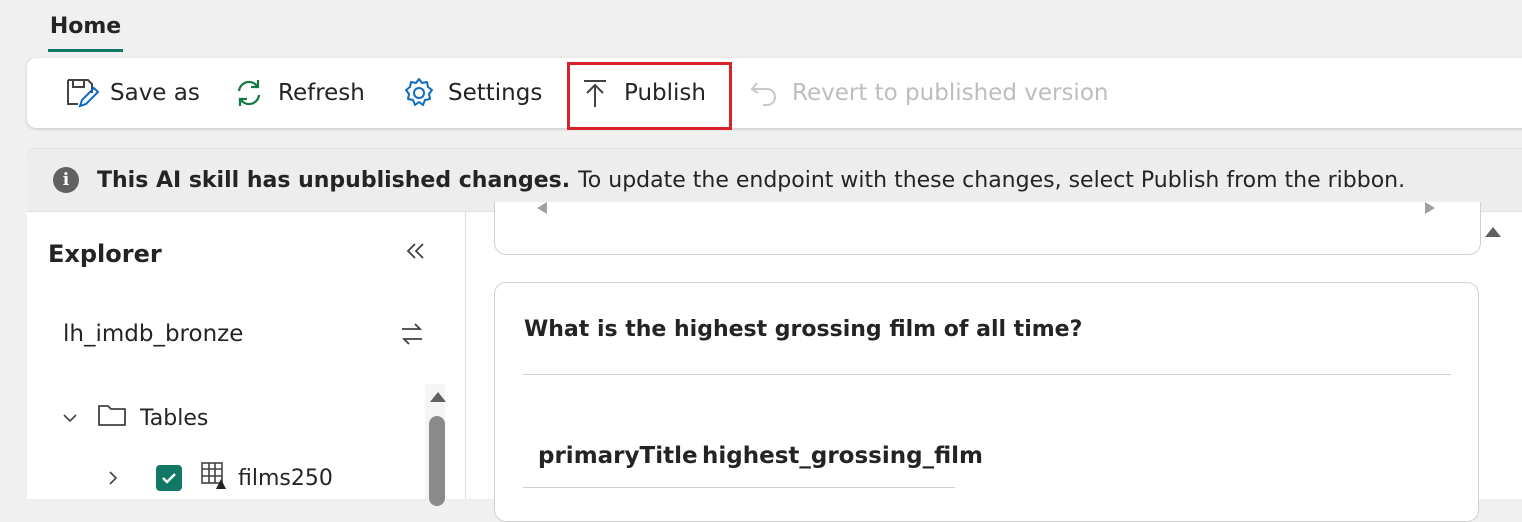 This screenshot has height=522, width=1522. Describe the element at coordinates (1493, 232) in the screenshot. I see `main-scroll-up-arrow` at that location.